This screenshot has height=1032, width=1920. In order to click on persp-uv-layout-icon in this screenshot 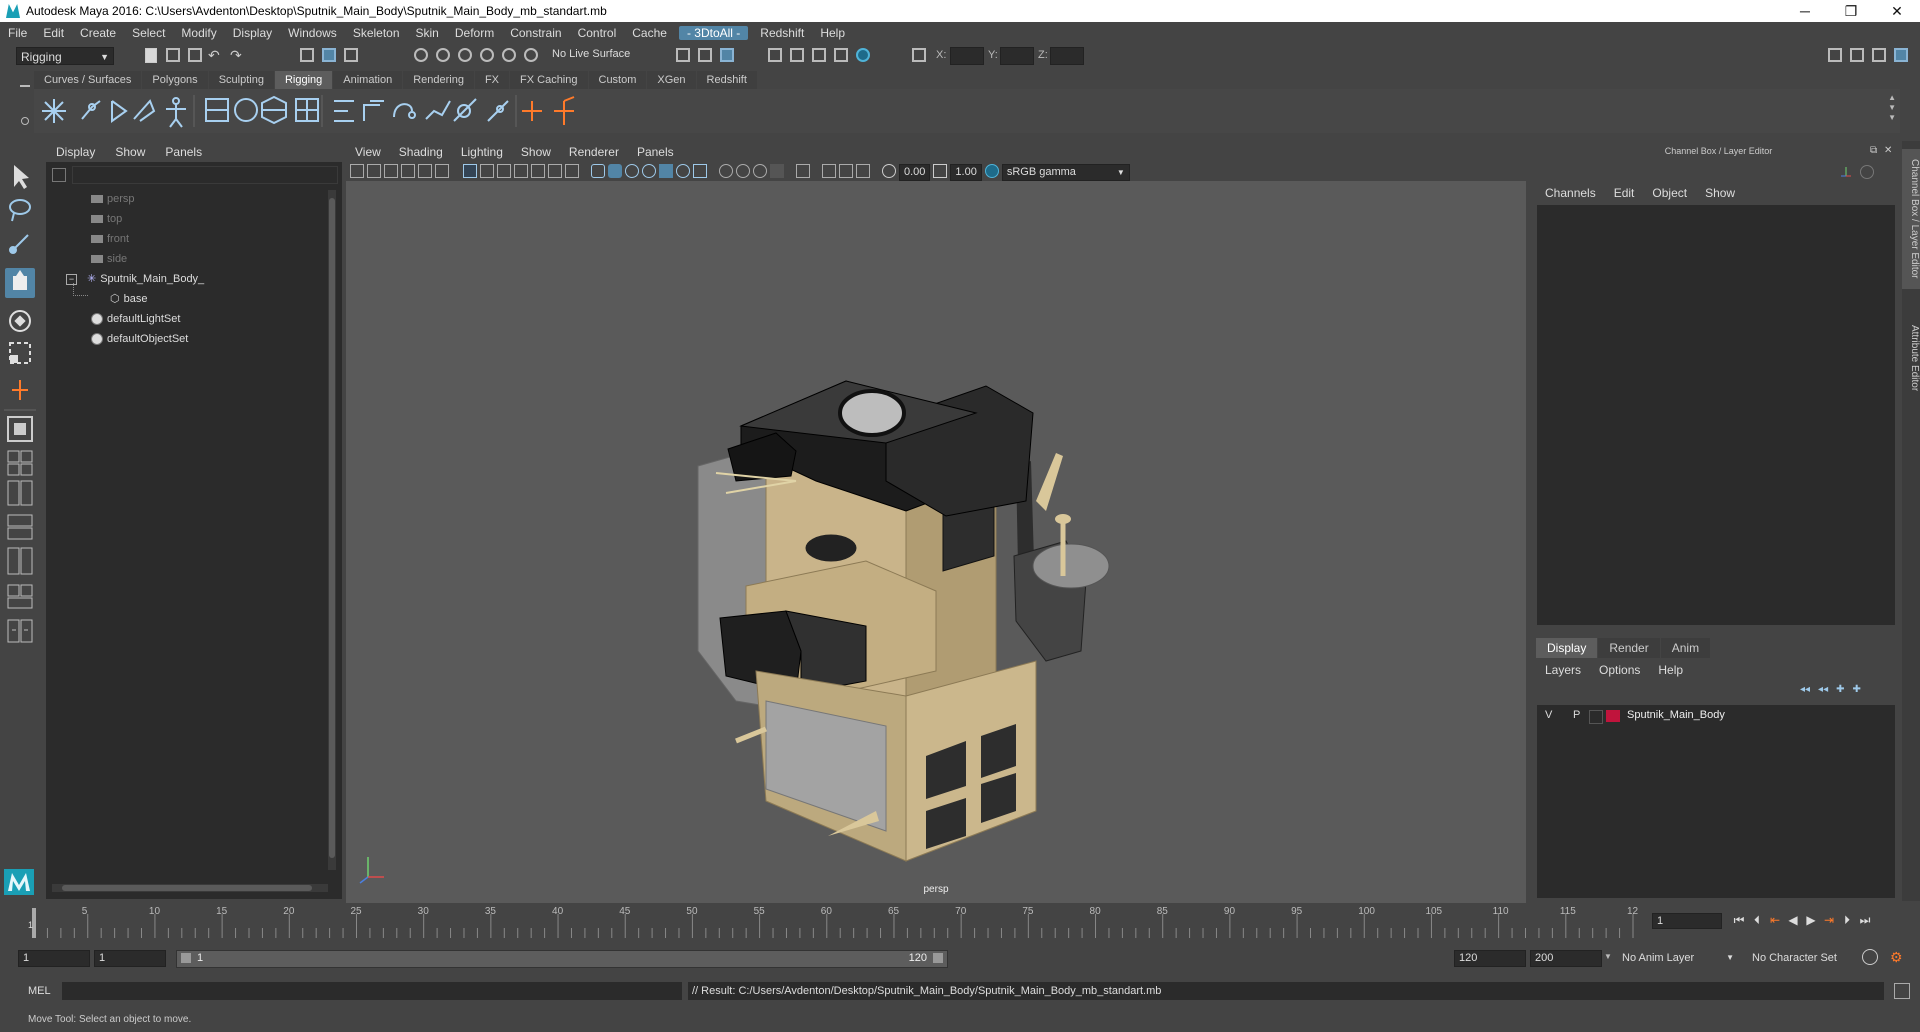, I will do `click(20, 596)`.